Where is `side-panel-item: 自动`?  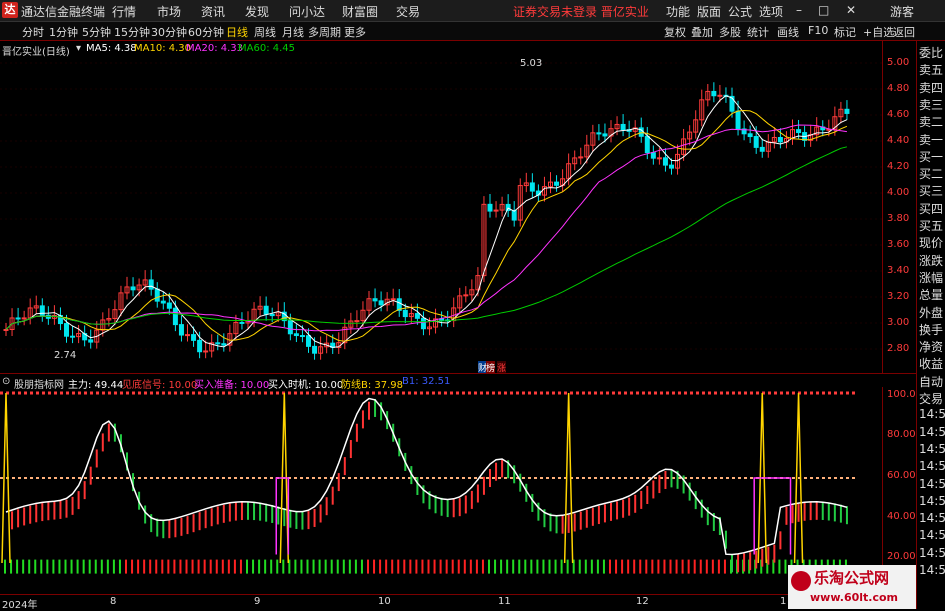
side-panel-item: 自动 is located at coordinates (931, 381).